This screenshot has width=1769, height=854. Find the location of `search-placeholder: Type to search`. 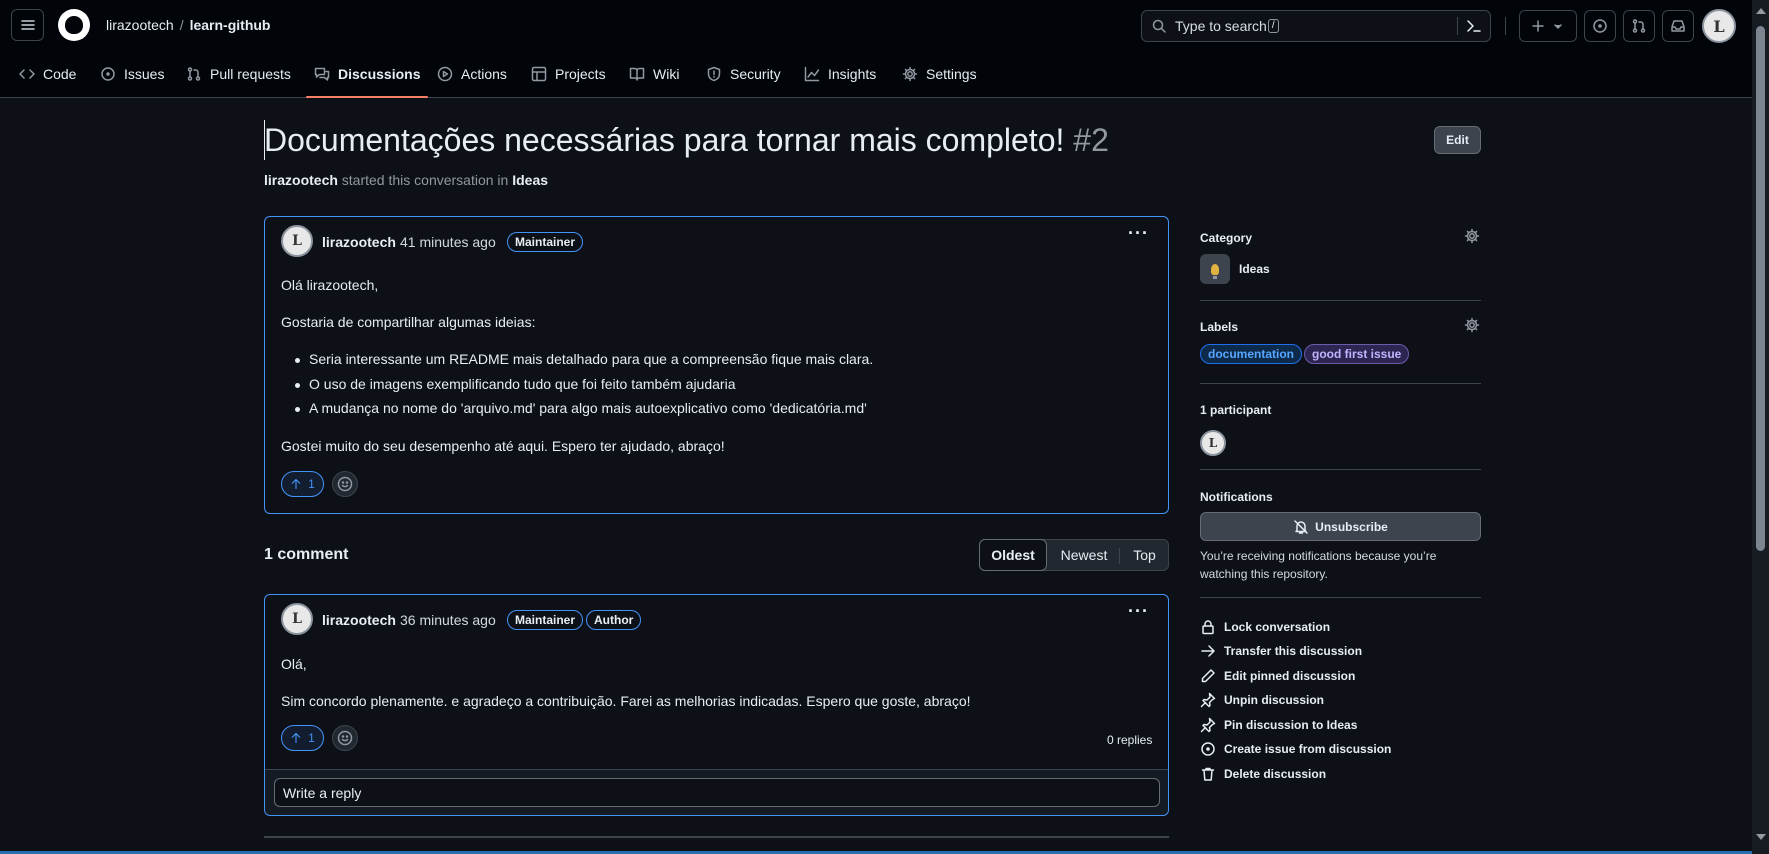

search-placeholder: Type to search is located at coordinates (1221, 26).